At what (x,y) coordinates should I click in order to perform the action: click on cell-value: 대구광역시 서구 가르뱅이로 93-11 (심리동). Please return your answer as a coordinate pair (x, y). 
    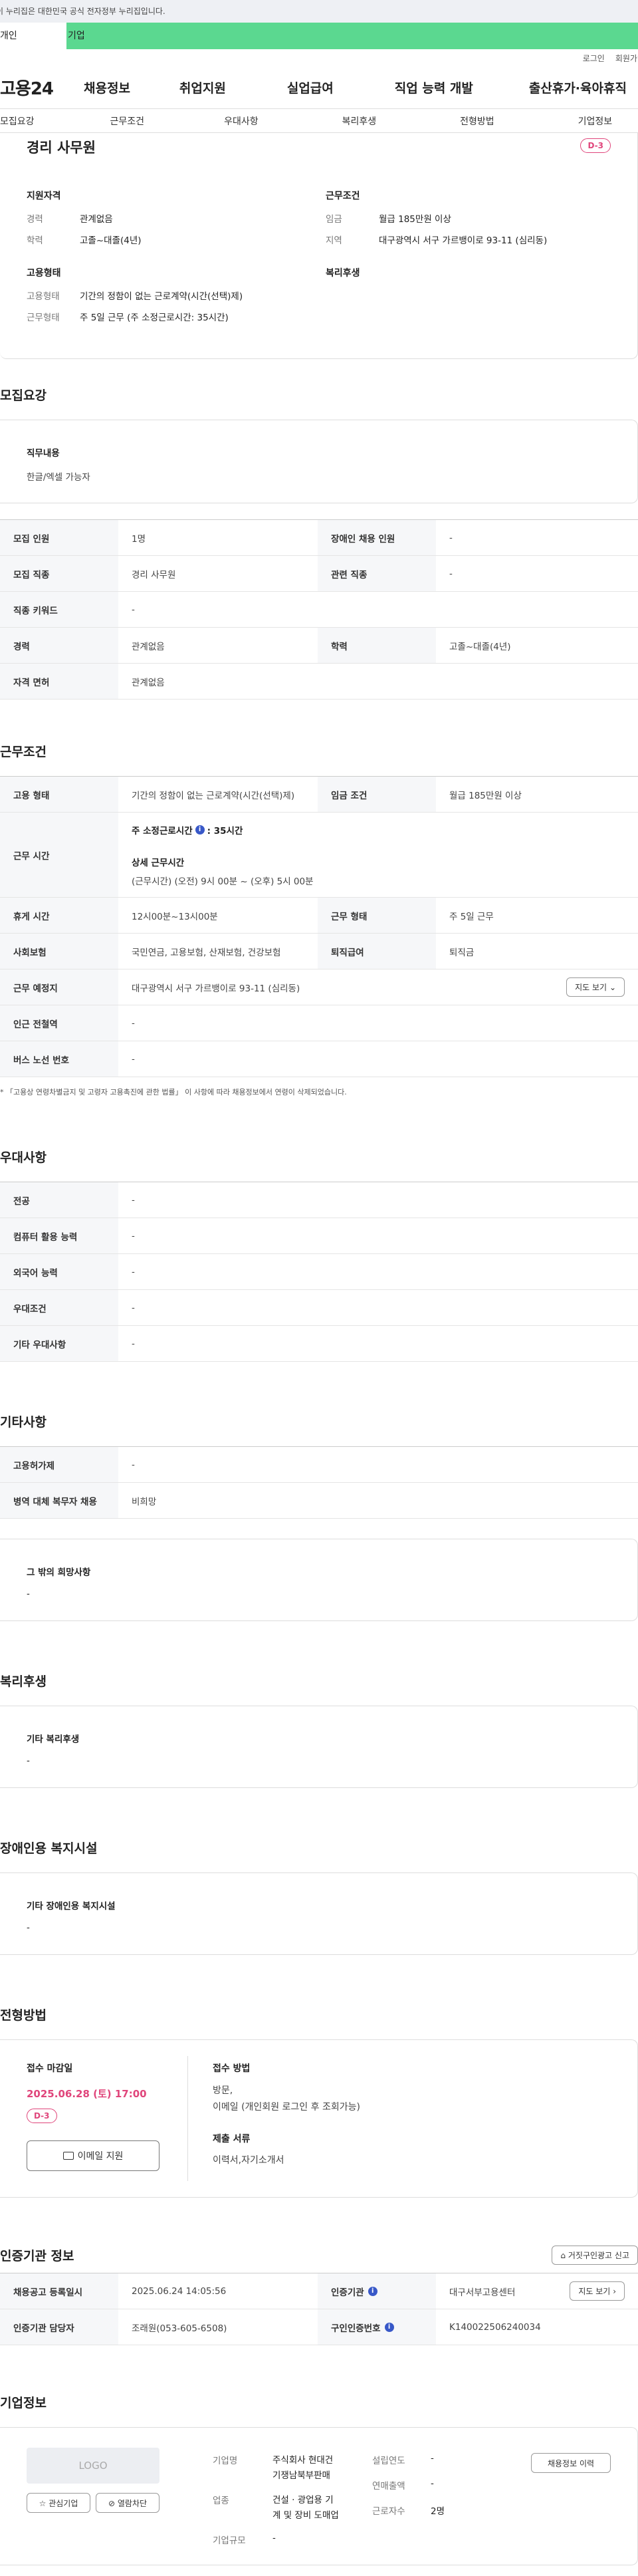
    Looking at the image, I should click on (216, 988).